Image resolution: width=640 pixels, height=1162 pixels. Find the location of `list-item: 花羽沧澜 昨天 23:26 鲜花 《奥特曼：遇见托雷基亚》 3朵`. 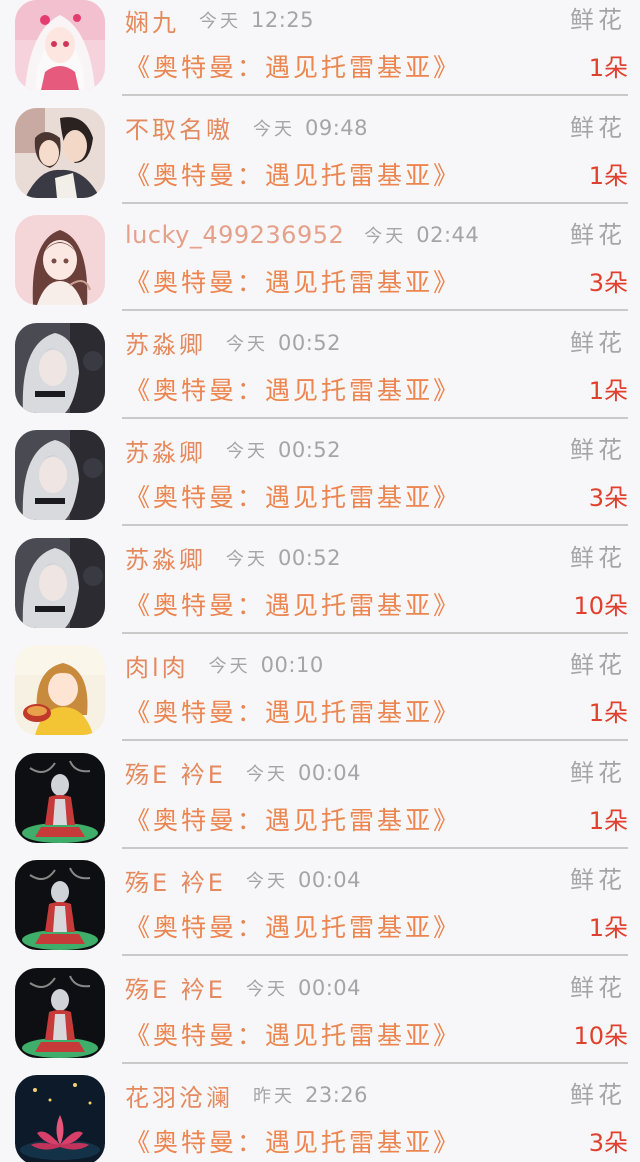

list-item: 花羽沧澜 昨天 23:26 鲜花 《奥特曼：遇见托雷基亚》 3朵 is located at coordinates (320, 1118).